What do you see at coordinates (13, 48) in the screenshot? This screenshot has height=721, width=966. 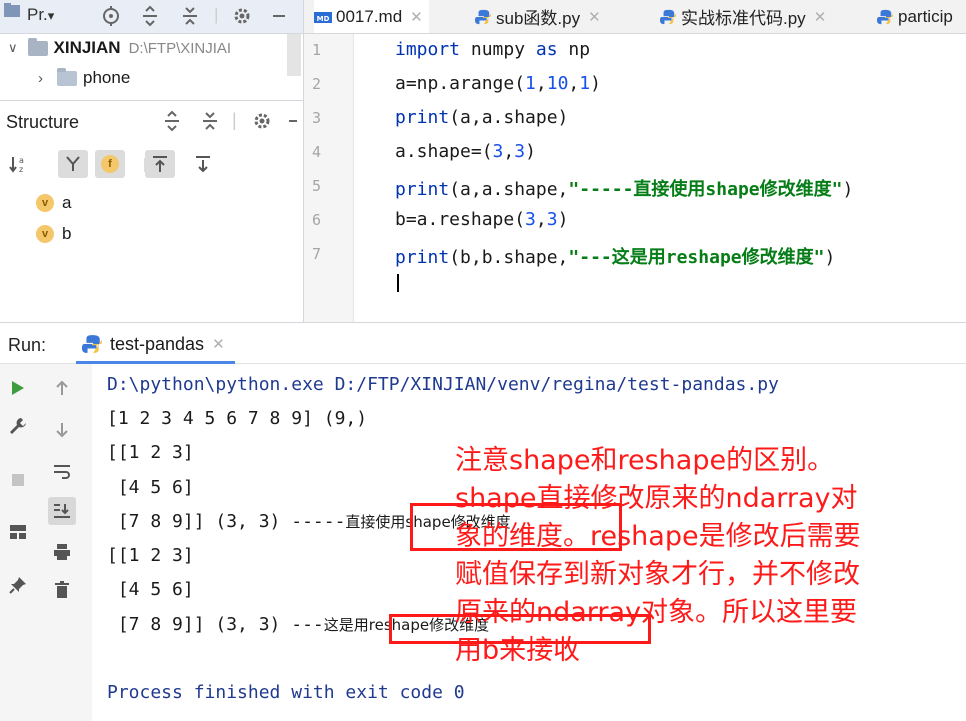 I see `chevron-down-icon: ∨` at bounding box center [13, 48].